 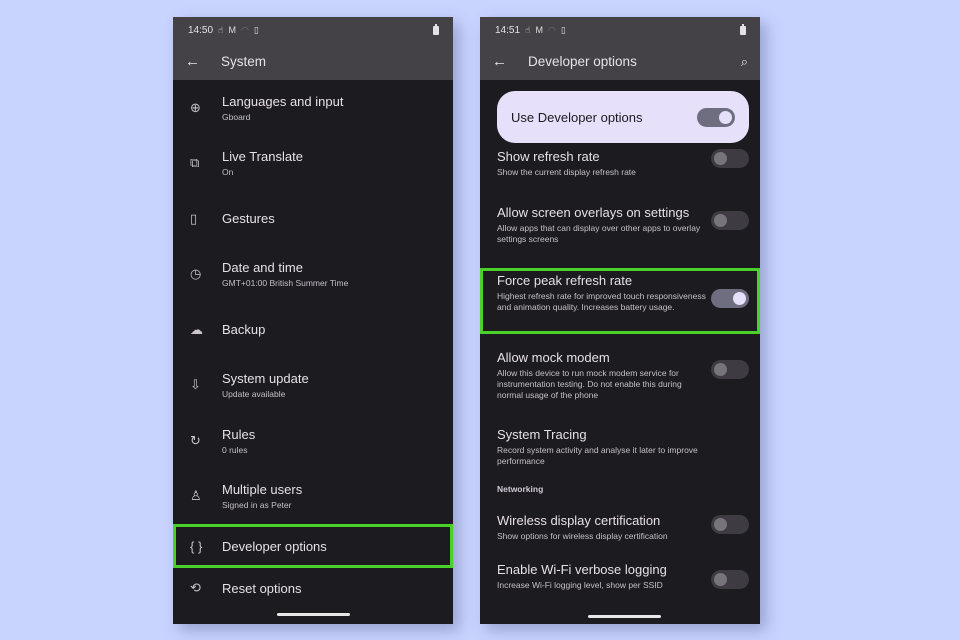 What do you see at coordinates (274, 546) in the screenshot?
I see `item-title: Developer options` at bounding box center [274, 546].